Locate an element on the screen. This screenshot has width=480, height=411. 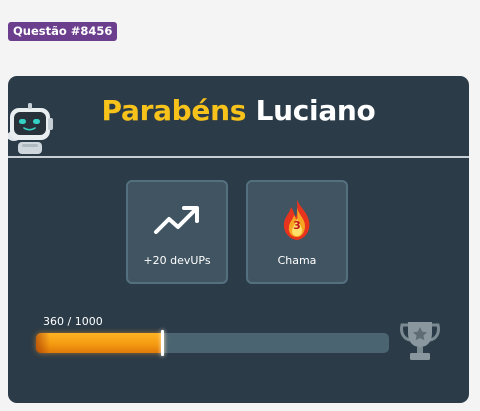
progress-marker is located at coordinates (162, 343).